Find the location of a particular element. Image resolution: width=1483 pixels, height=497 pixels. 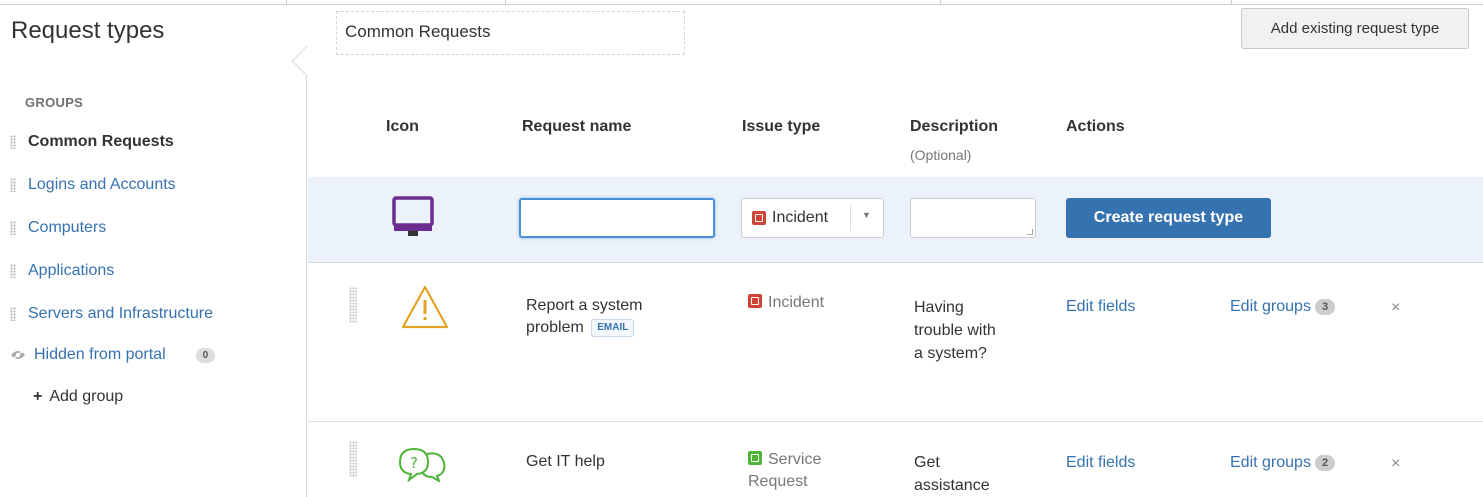

service-request-icon is located at coordinates (755, 458).